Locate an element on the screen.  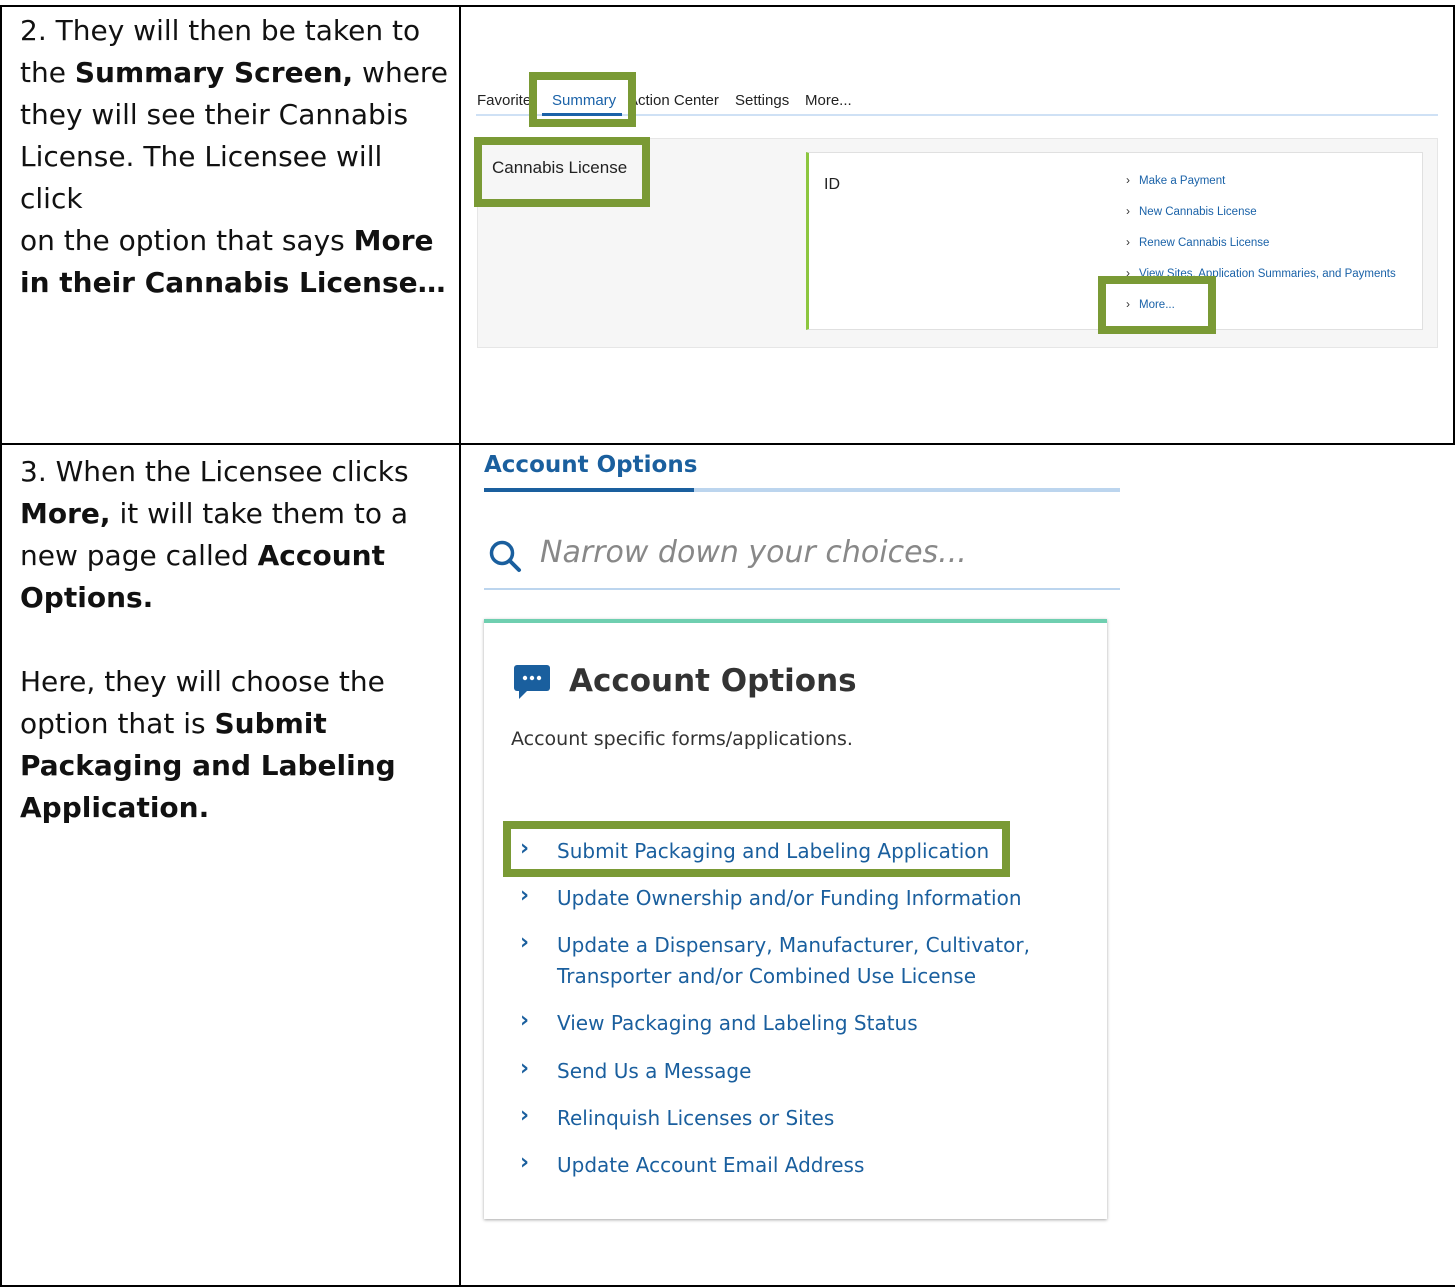
tab-action-center: Action Center is located at coordinates (673, 100).